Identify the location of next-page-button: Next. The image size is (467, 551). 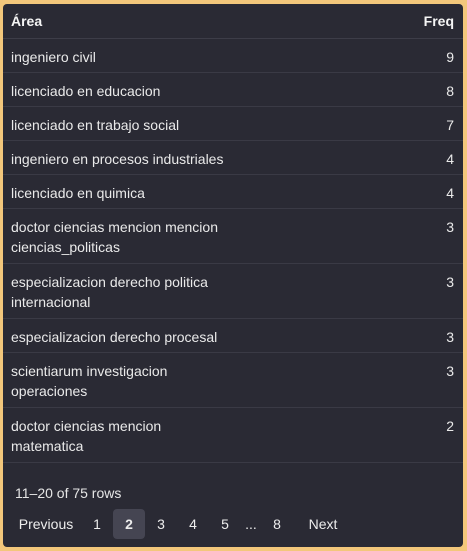
(323, 524).